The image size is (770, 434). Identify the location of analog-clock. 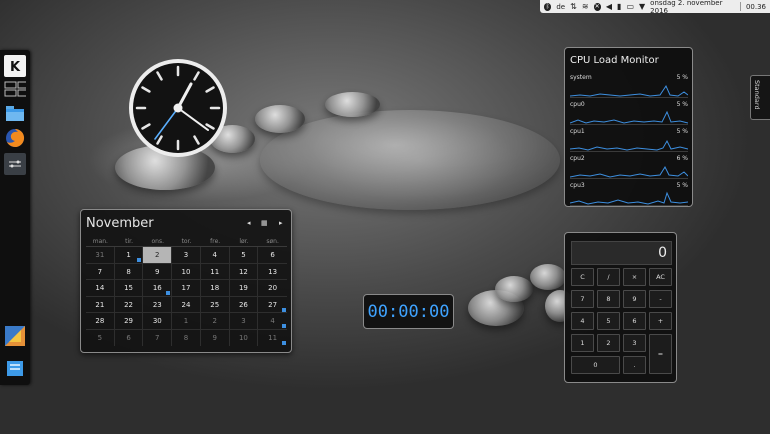
(178, 108).